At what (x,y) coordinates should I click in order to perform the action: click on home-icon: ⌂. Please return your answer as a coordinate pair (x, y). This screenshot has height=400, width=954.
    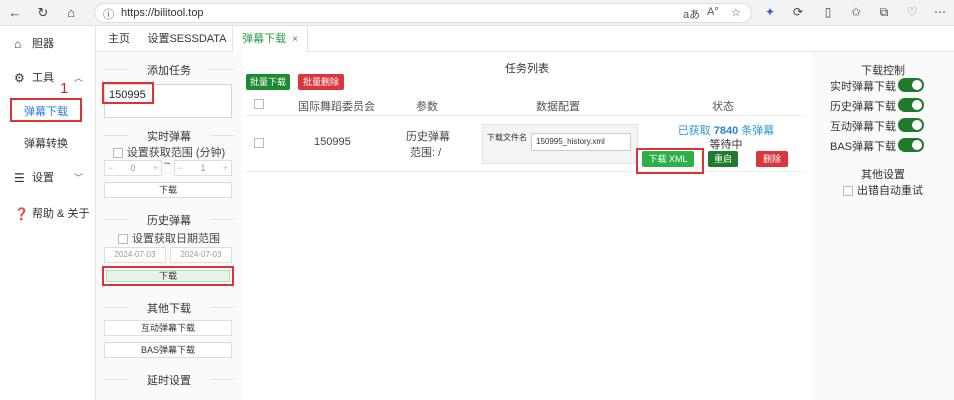
    Looking at the image, I should click on (71, 13).